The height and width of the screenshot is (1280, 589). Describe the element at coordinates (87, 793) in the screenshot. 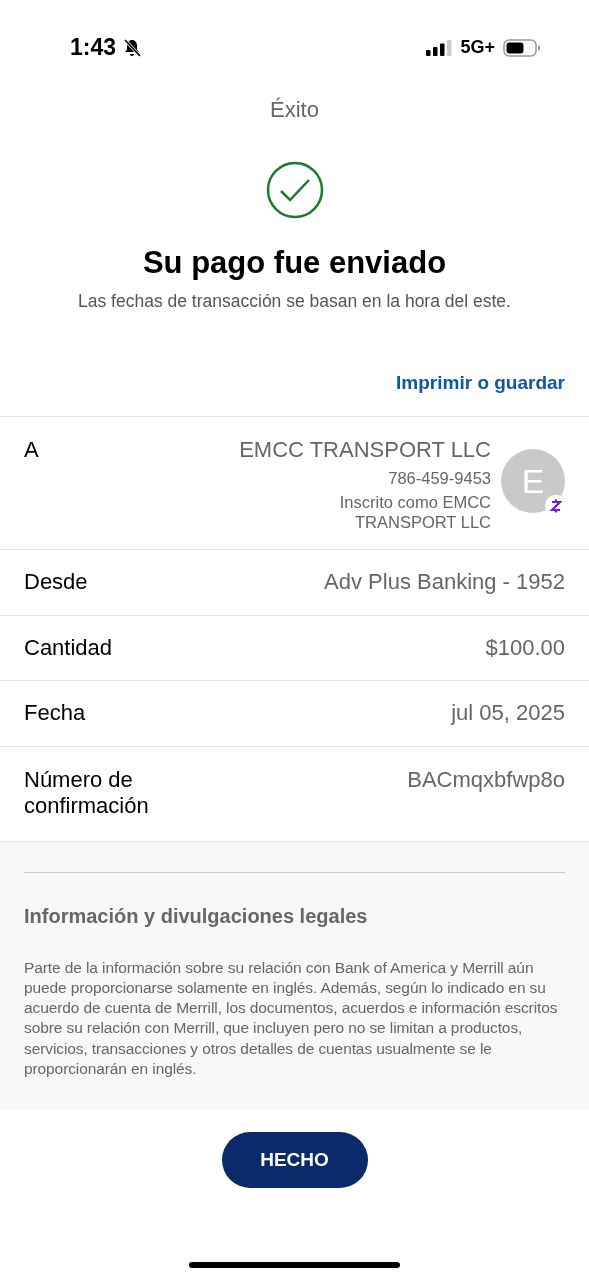

I see `field-label: Número de confirmación` at that location.